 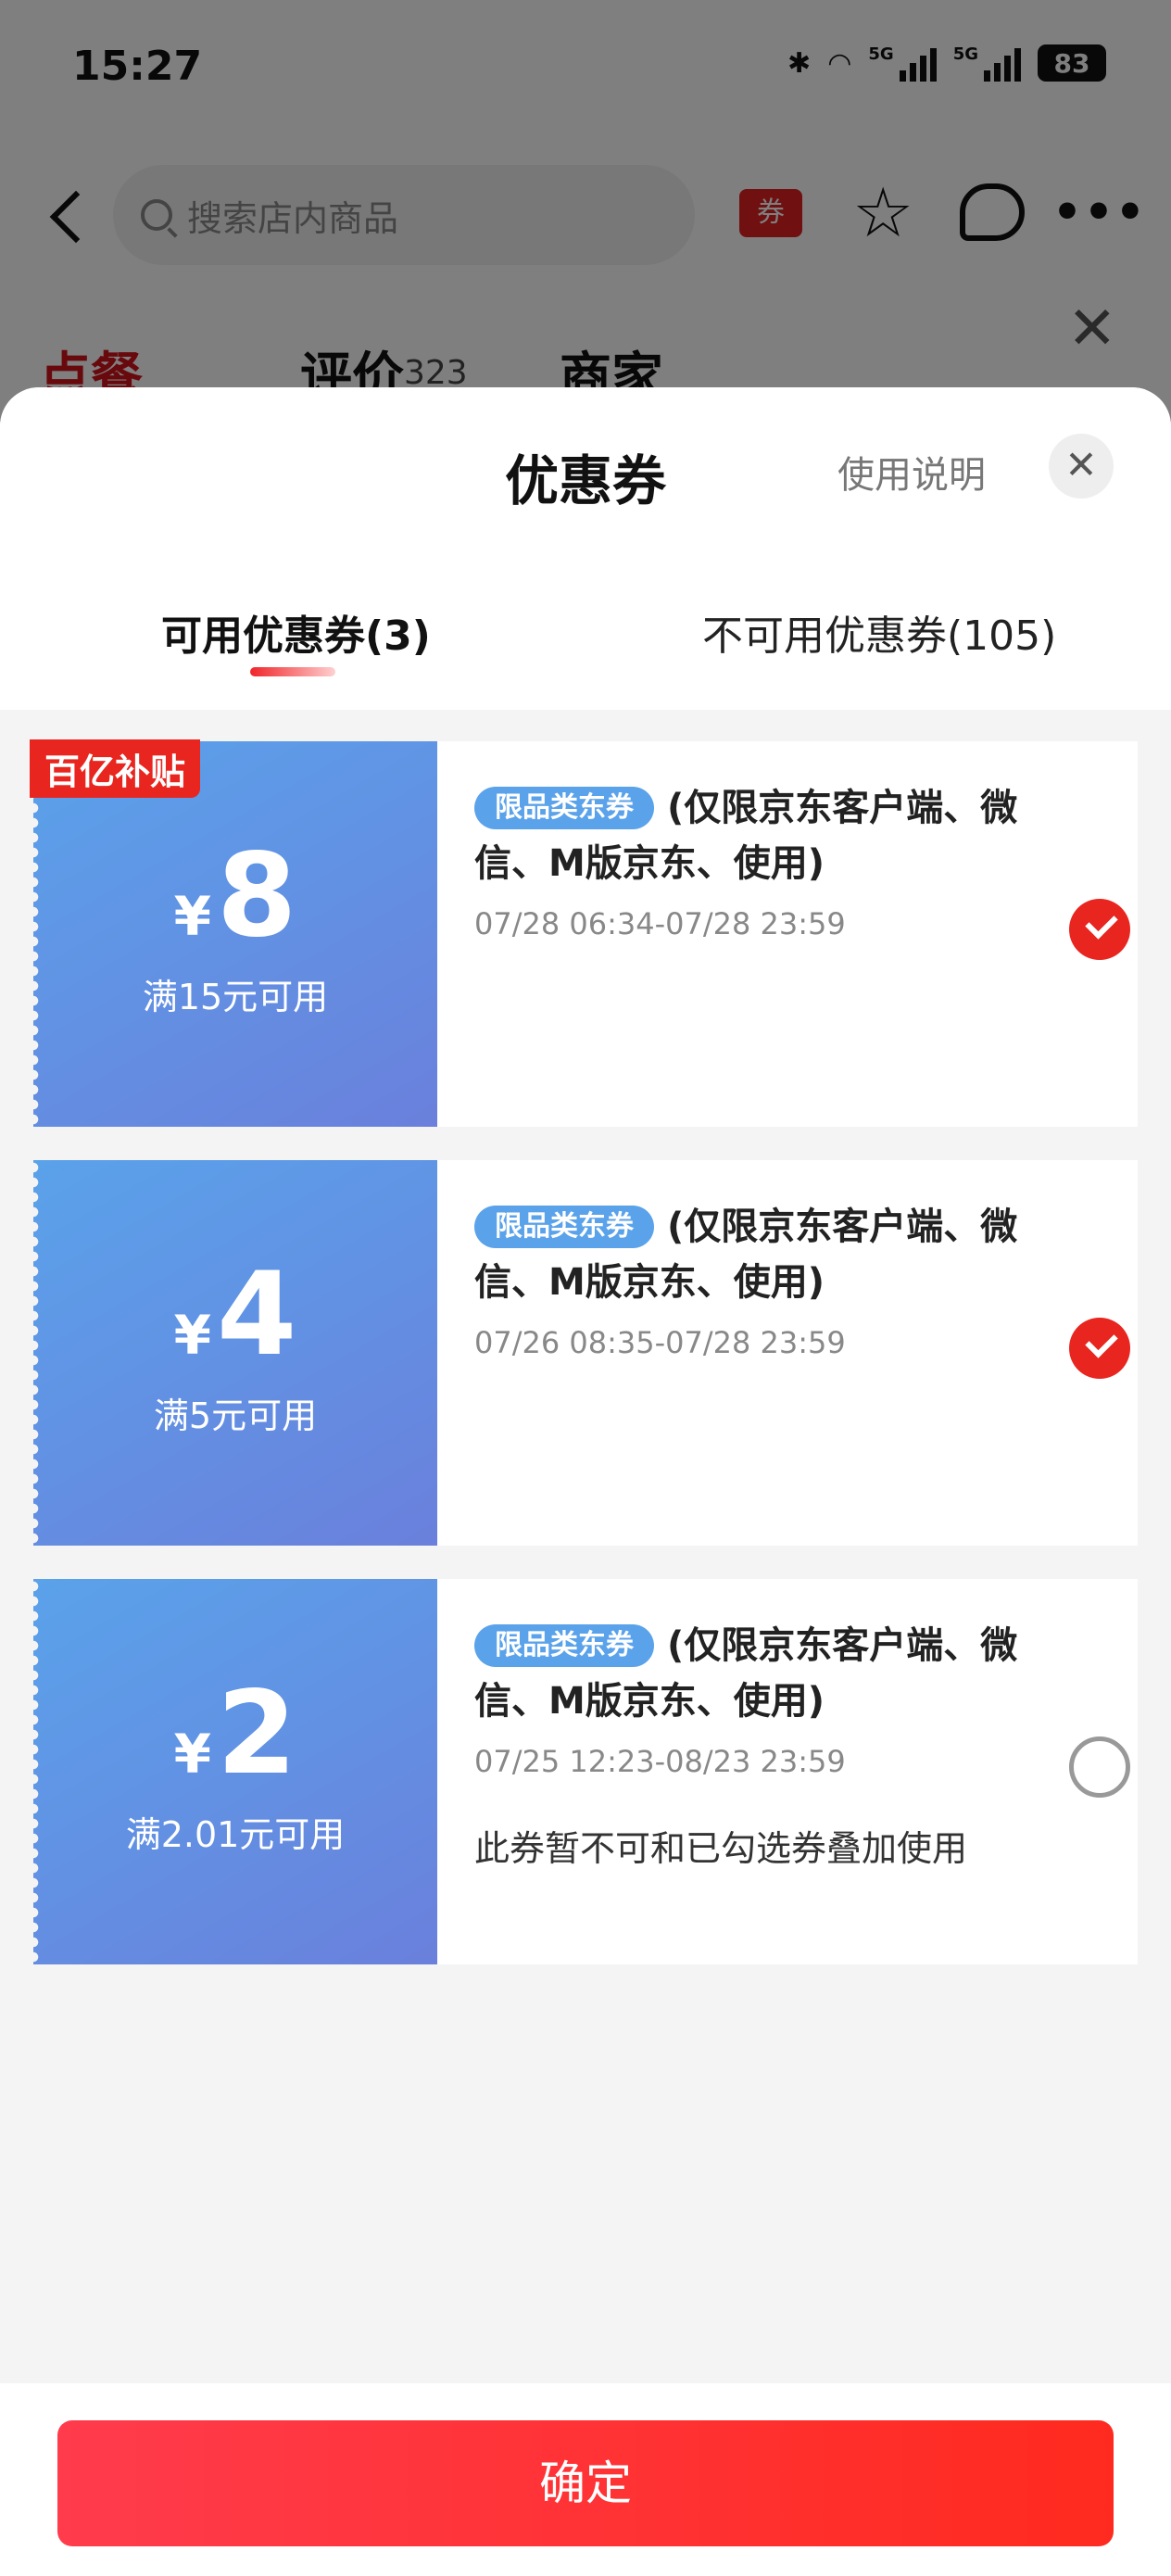 What do you see at coordinates (585, 548) in the screenshot?
I see `sheet-header: 优惠券 使用说明 ✕ 可用优惠券(3) 不可用优惠券(105)` at bounding box center [585, 548].